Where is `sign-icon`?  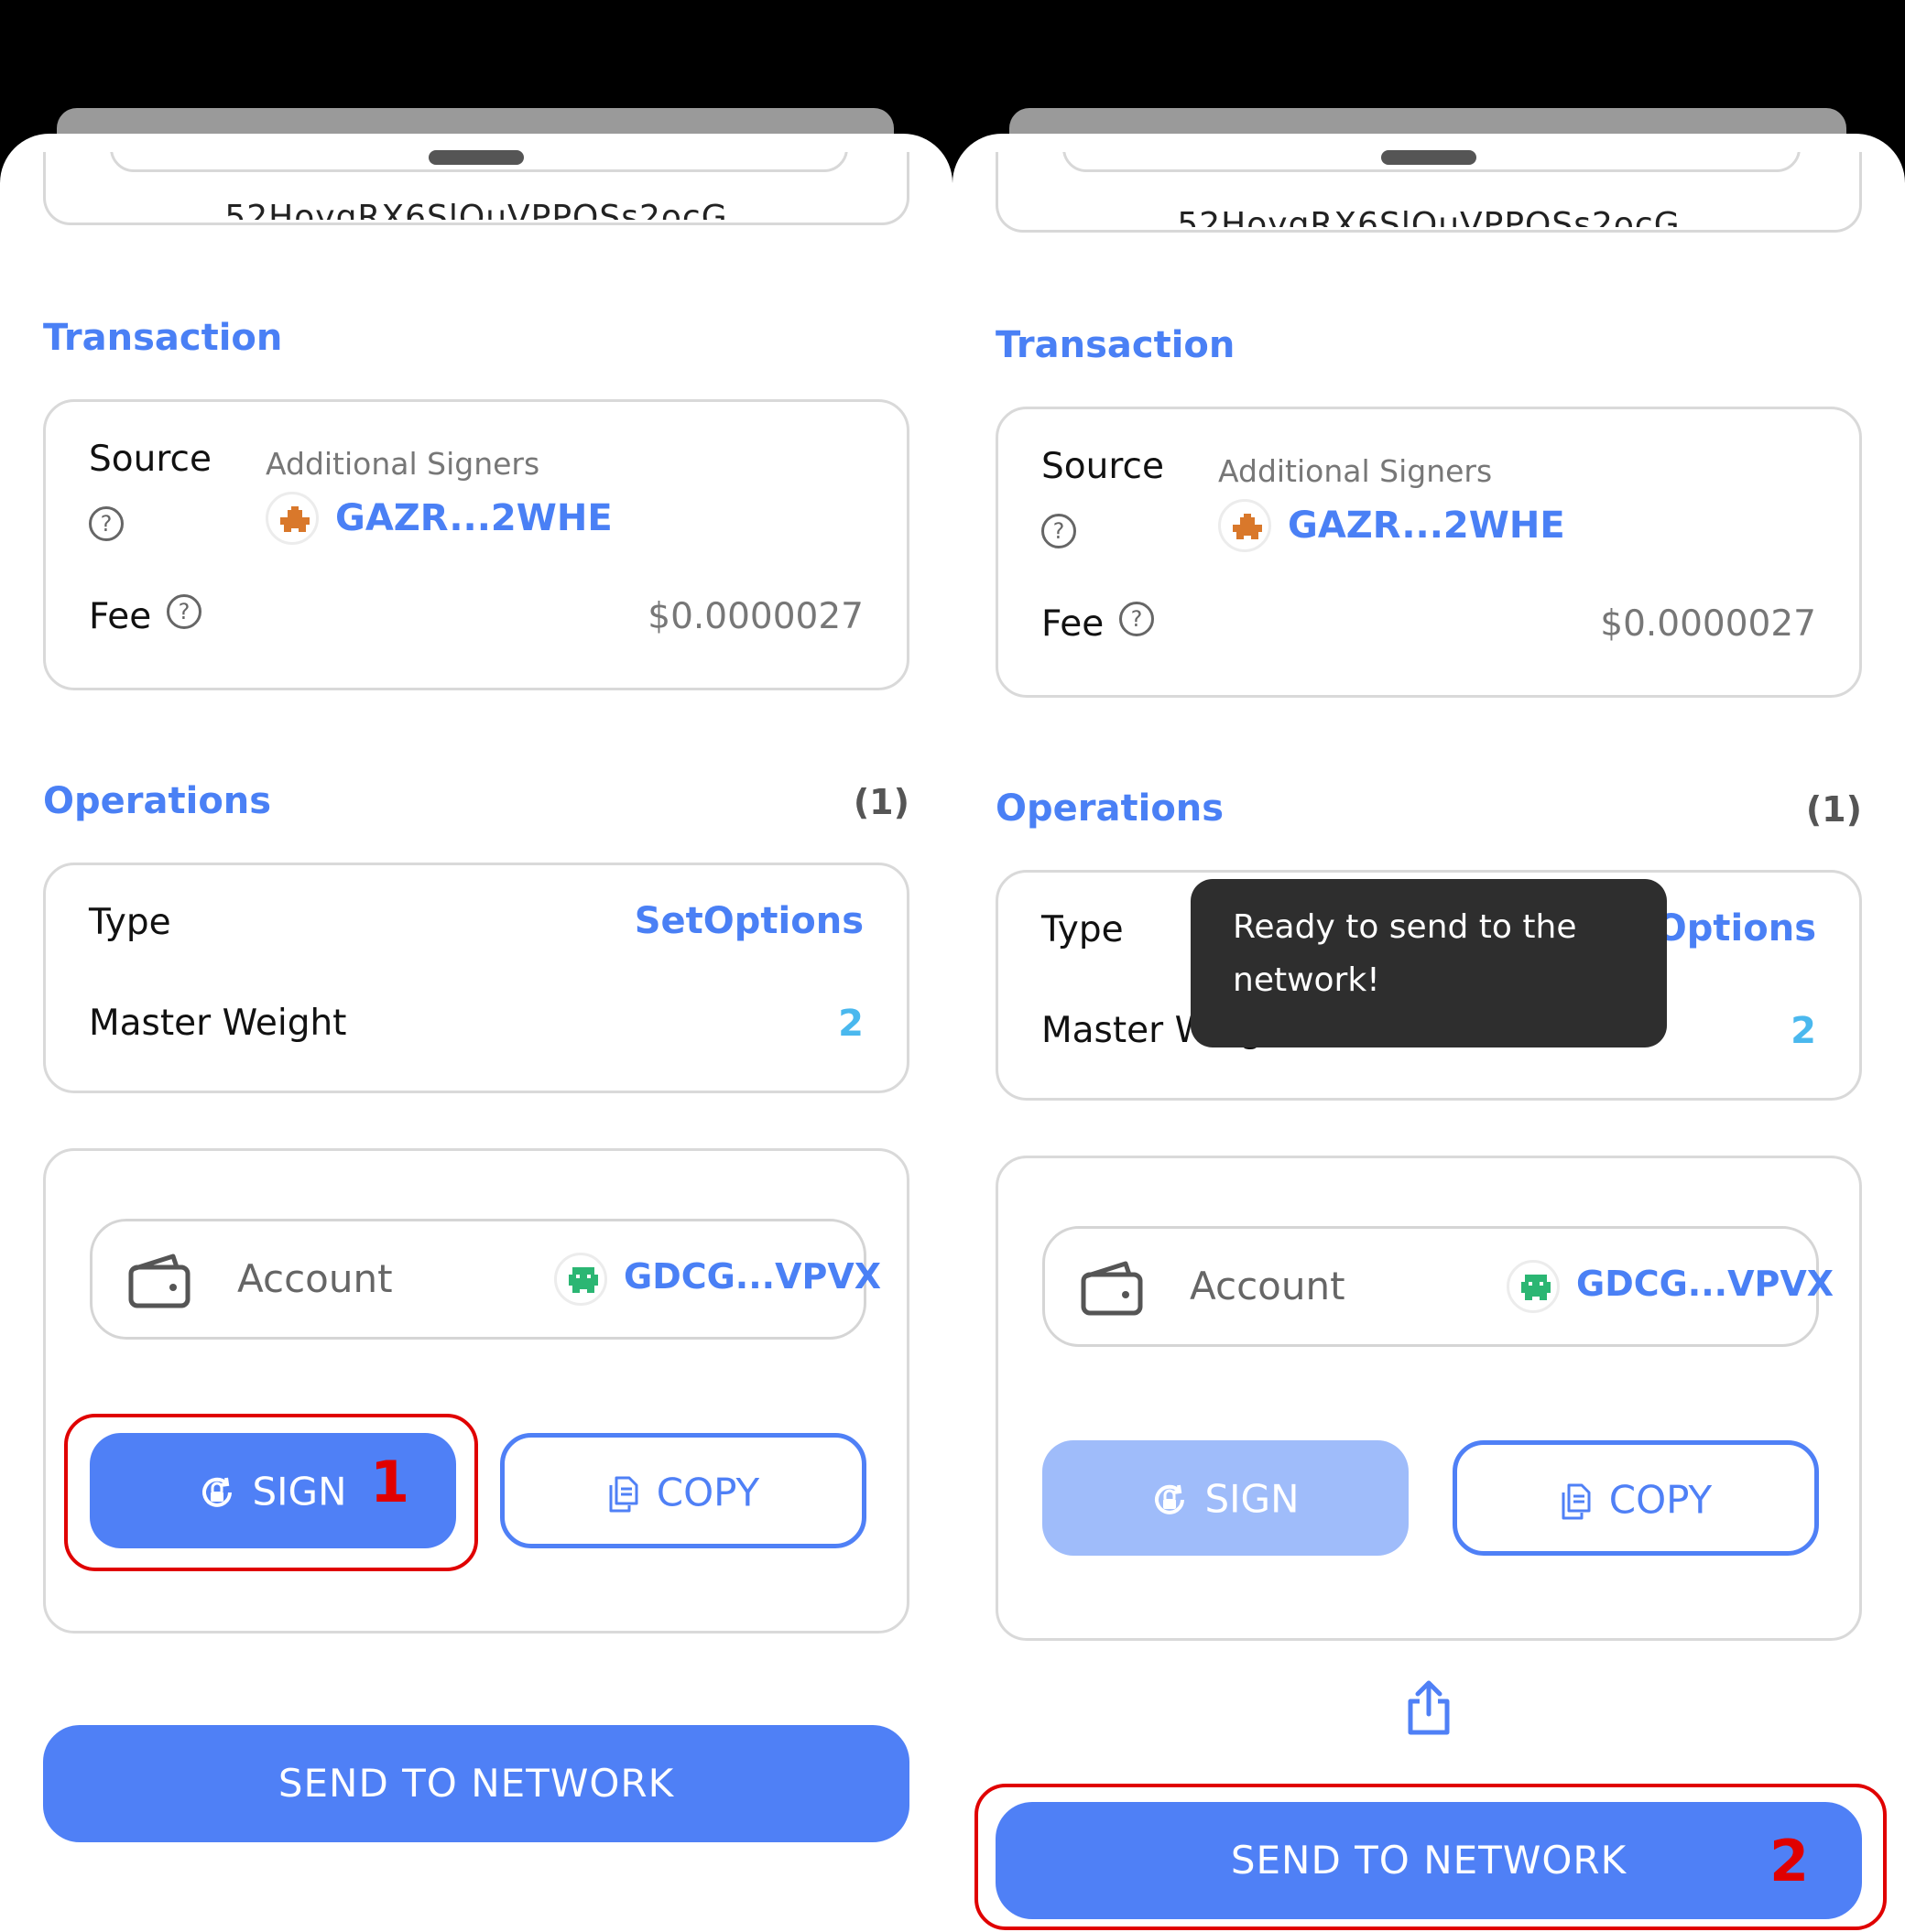 sign-icon is located at coordinates (1170, 1499).